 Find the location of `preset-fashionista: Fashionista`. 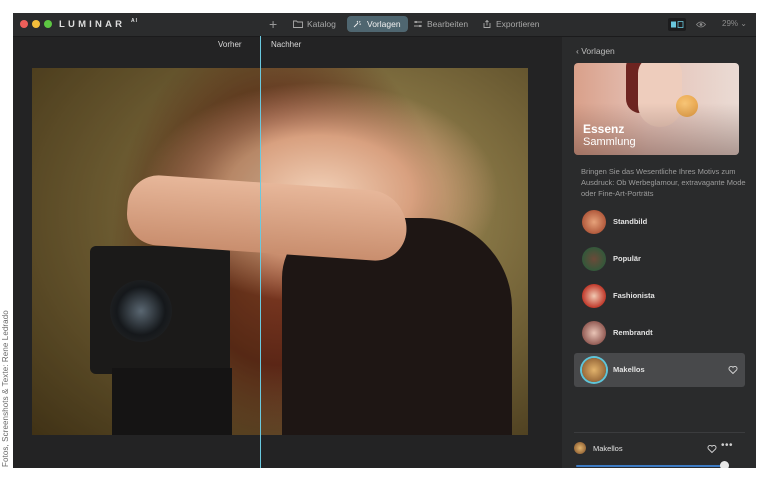

preset-fashionista: Fashionista is located at coordinates (659, 296).